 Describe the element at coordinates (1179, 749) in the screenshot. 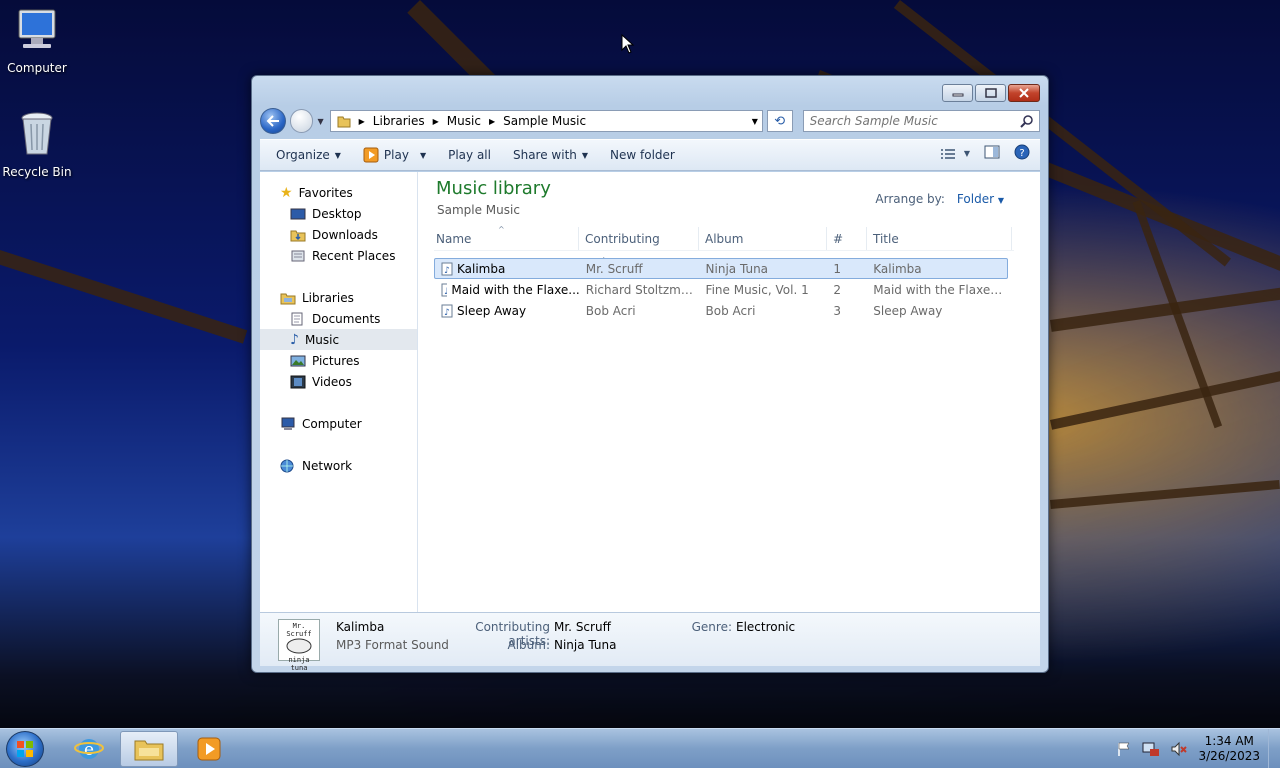

I see `volume-muted-icon` at that location.